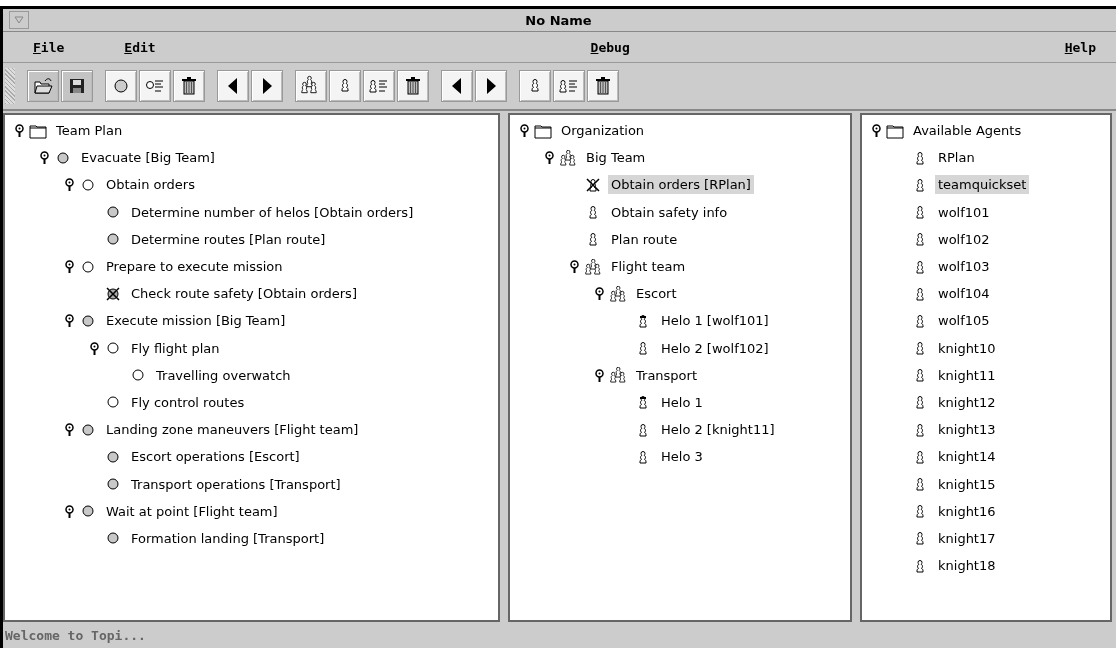 Image resolution: width=1116 pixels, height=648 pixels. What do you see at coordinates (244, 294) in the screenshot?
I see `tree-node: Check route safety [Obtain orders]` at bounding box center [244, 294].